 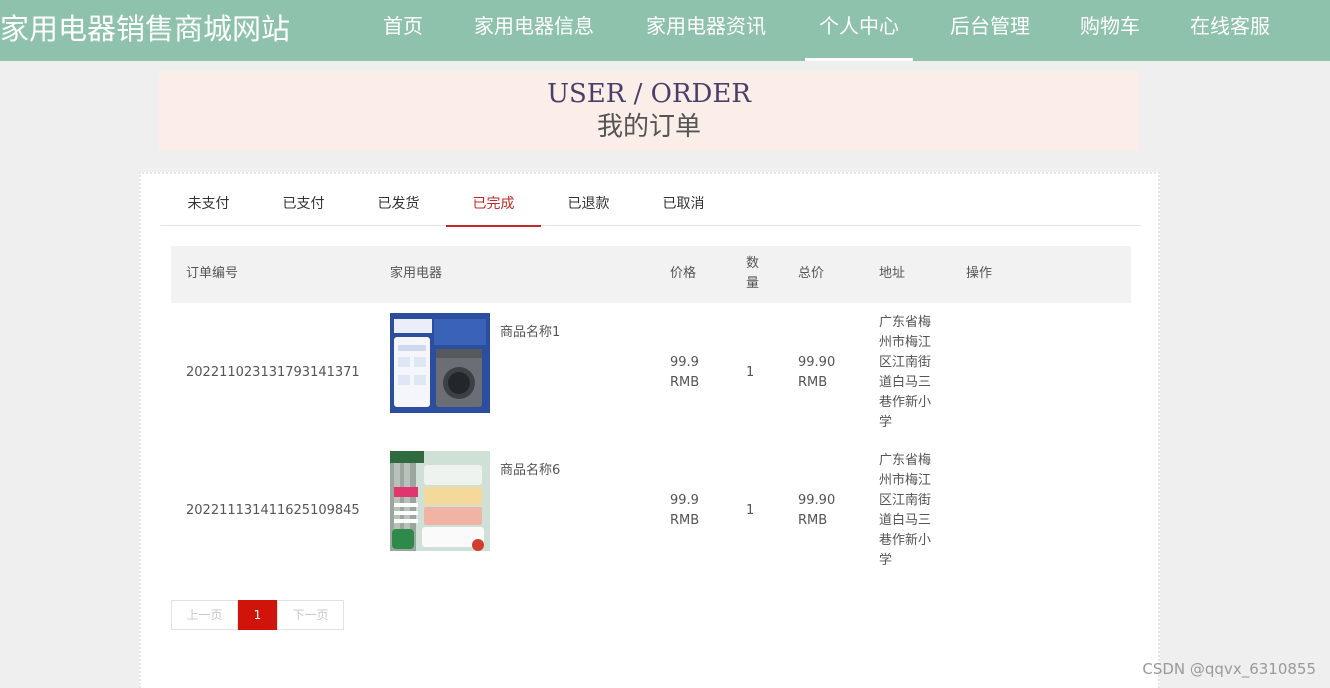 What do you see at coordinates (403, 30) in the screenshot?
I see `nav-home: 首页` at bounding box center [403, 30].